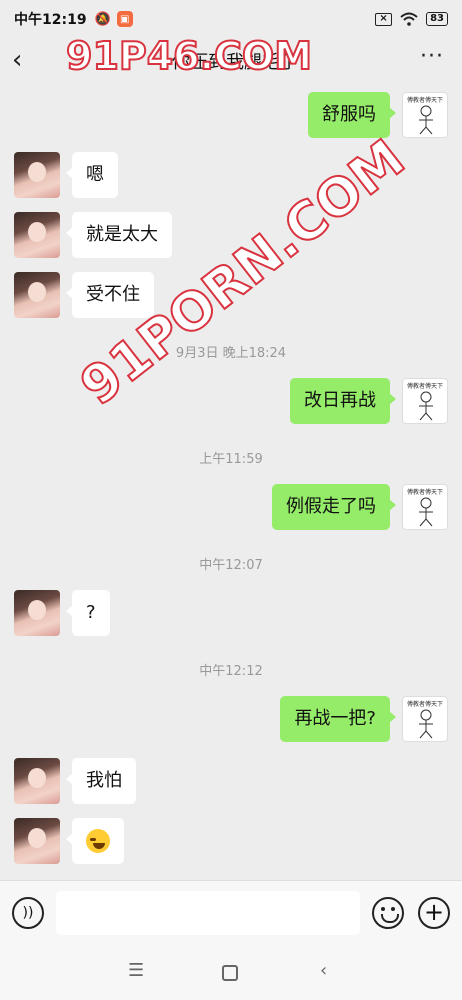 The image size is (462, 1000). I want to click on laugh-cry-emoji-icon, so click(98, 841).